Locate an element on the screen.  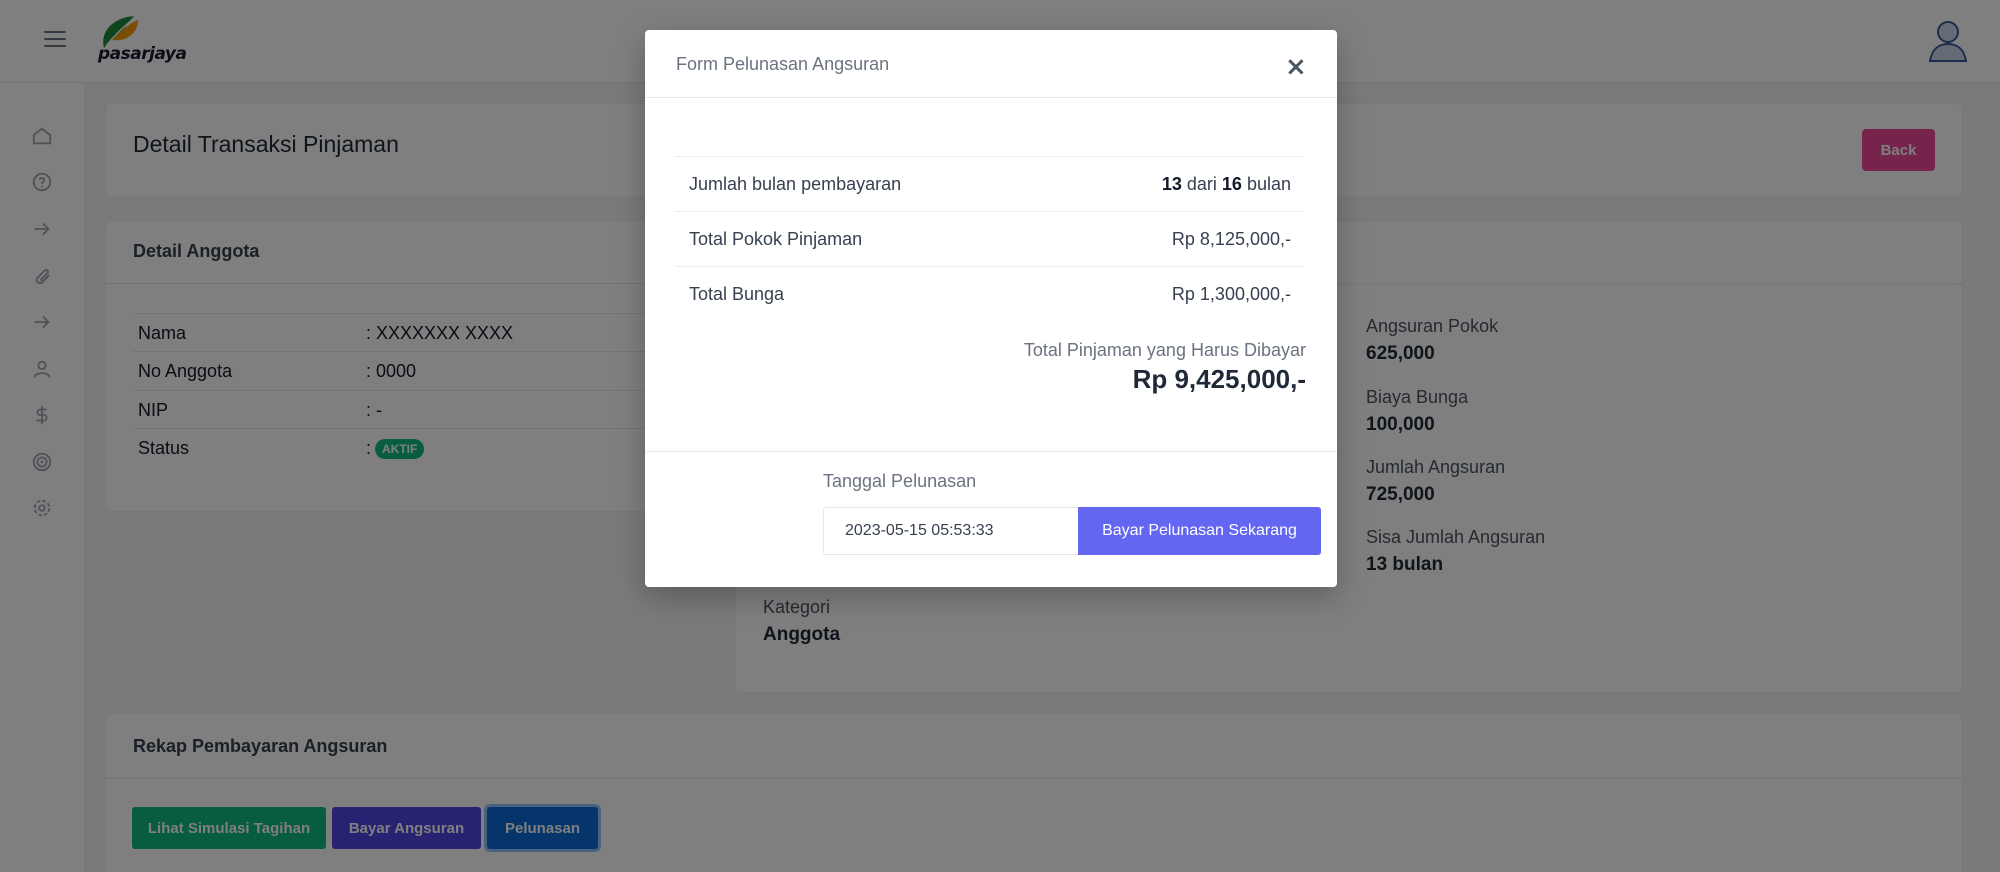
bunga-label: Total Bunga is located at coordinates (737, 294).